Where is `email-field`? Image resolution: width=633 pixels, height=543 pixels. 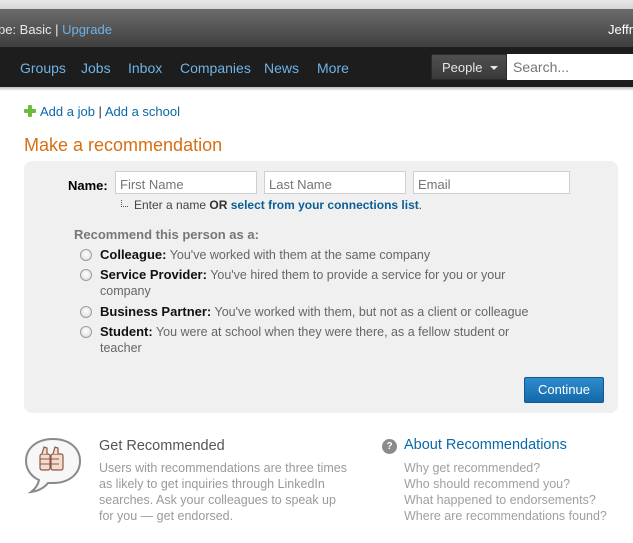
email-field is located at coordinates (491, 182).